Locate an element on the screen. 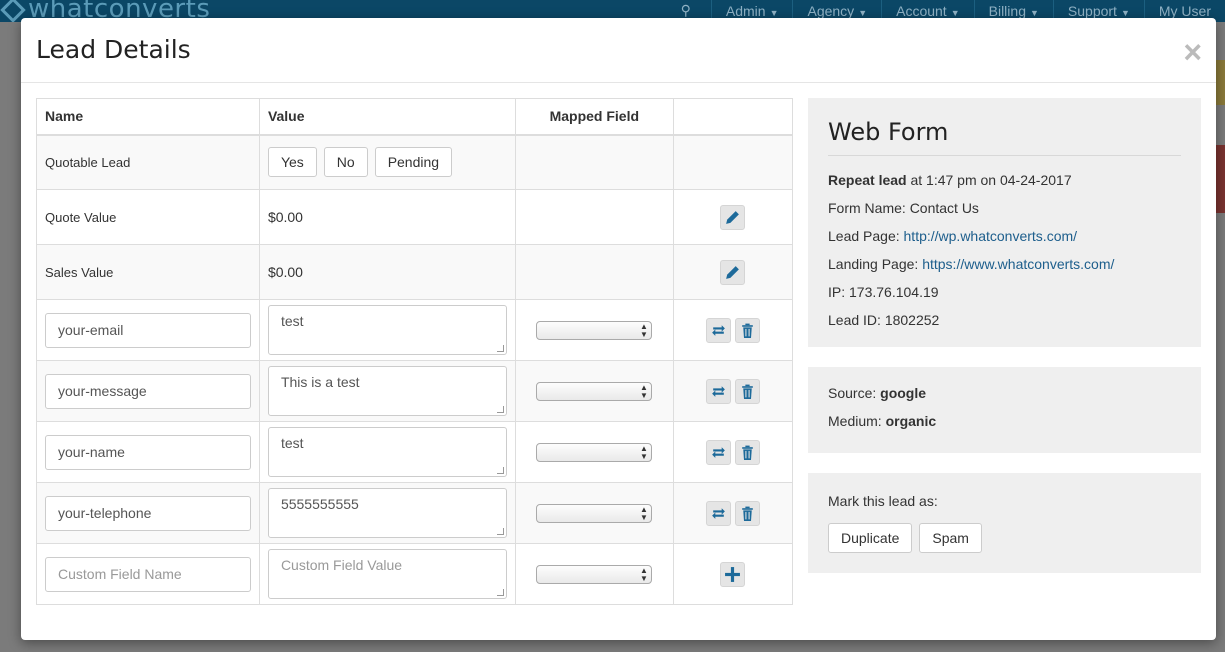 The width and height of the screenshot is (1225, 652). quotable-no-button: No is located at coordinates (345, 162).